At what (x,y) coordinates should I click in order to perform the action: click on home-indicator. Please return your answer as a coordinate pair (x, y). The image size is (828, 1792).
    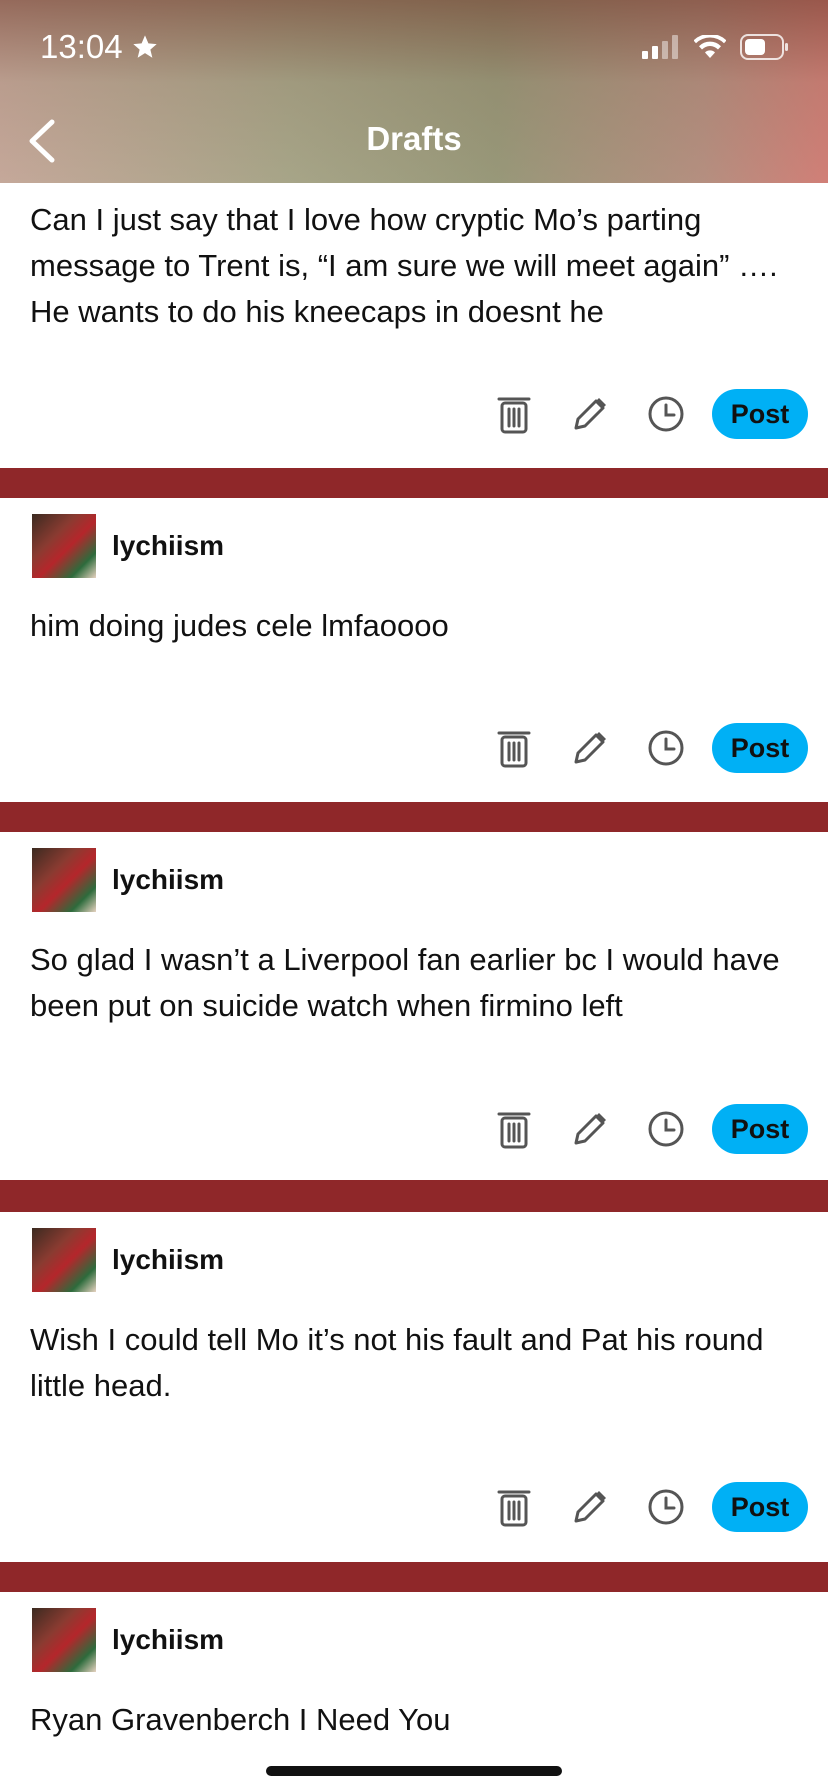
    Looking at the image, I should click on (414, 1771).